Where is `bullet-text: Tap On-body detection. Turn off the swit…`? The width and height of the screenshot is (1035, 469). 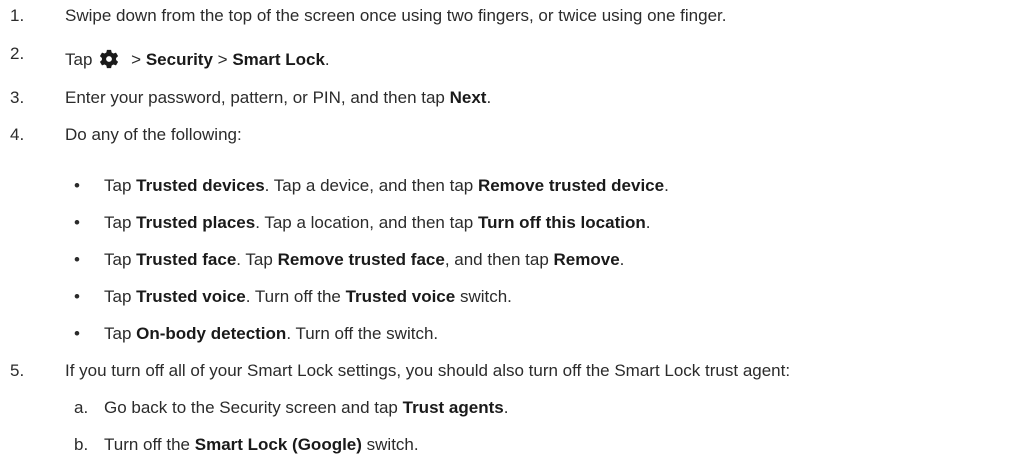
bullet-text: Tap On-body detection. Turn off the swit… is located at coordinates (271, 333).